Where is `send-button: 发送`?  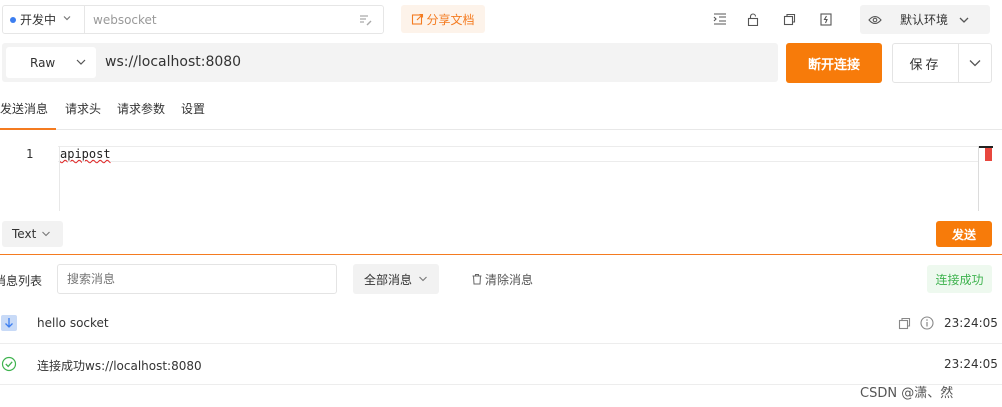
send-button: 发送 is located at coordinates (964, 234).